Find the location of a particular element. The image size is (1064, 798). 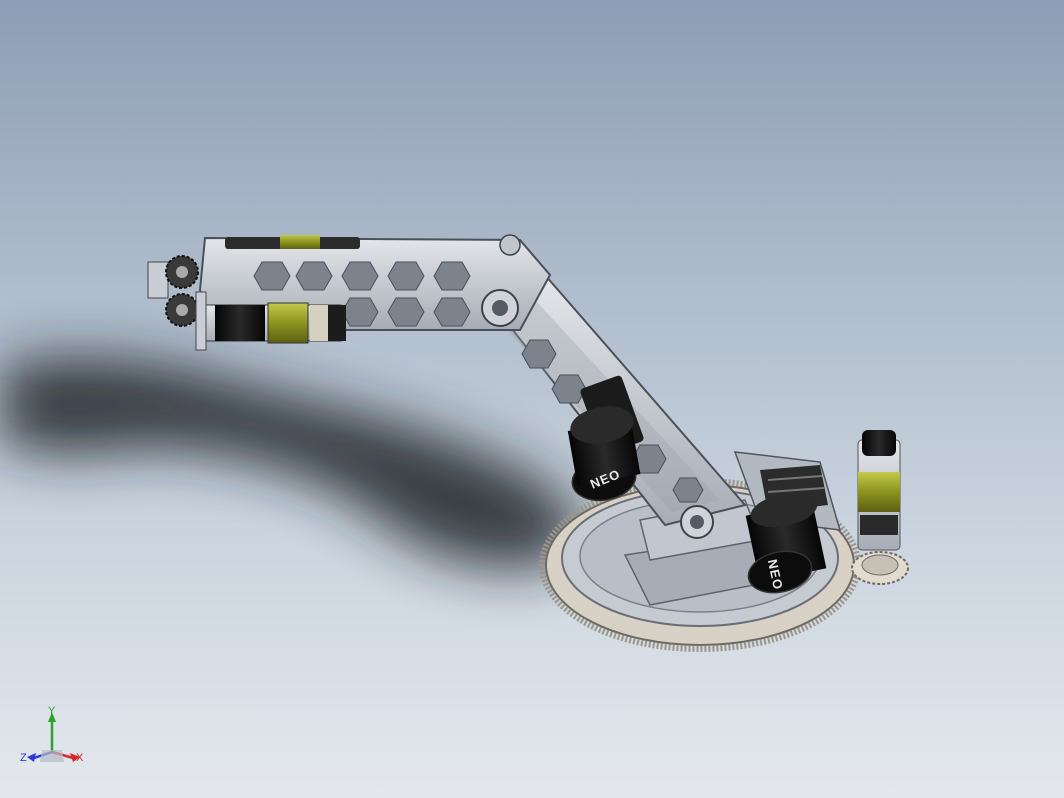

triad-x-label: X is located at coordinates (80, 758).